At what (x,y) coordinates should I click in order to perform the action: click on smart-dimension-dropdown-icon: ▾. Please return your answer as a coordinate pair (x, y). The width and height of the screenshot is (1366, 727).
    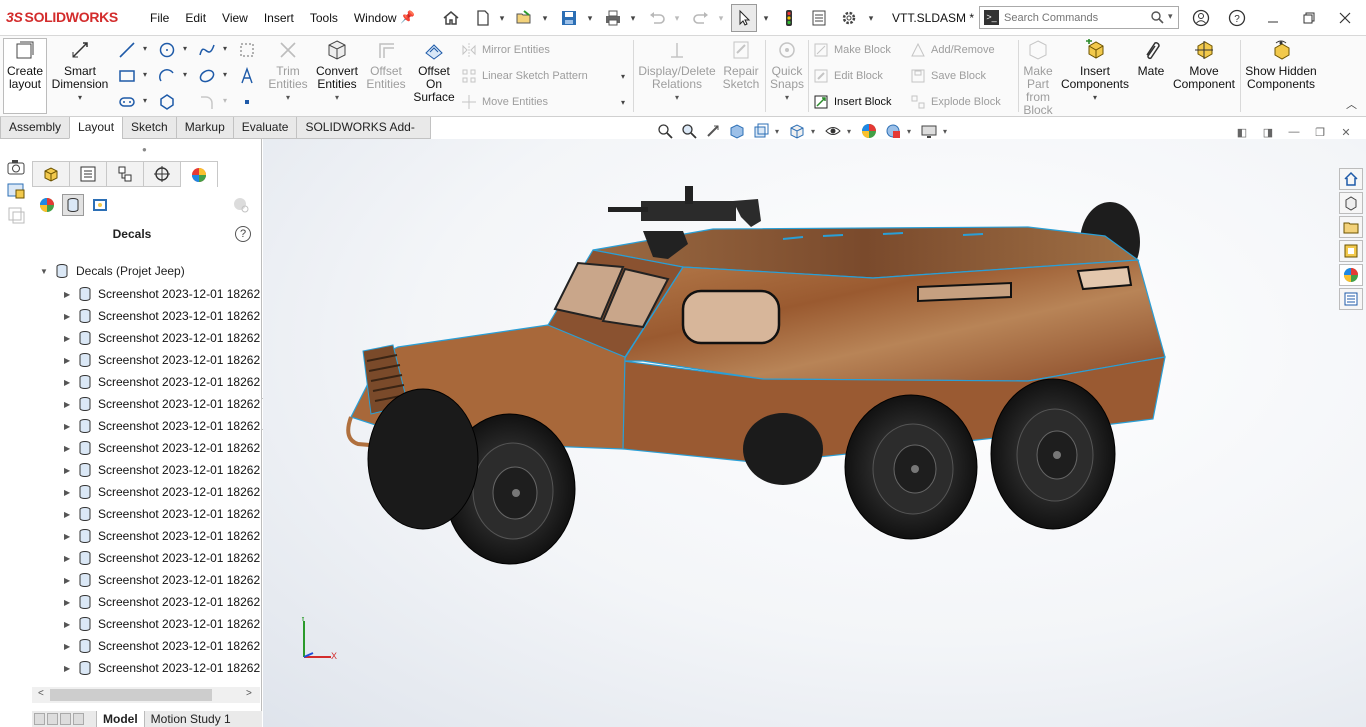
    Looking at the image, I should click on (80, 97).